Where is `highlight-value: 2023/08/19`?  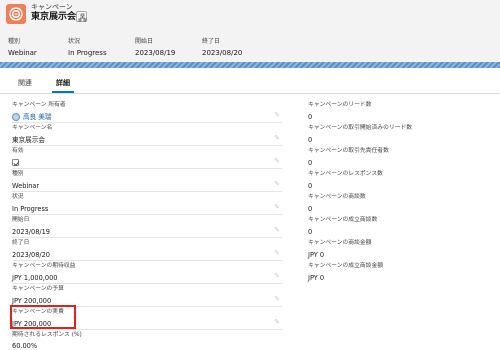 highlight-value: 2023/08/19 is located at coordinates (155, 53).